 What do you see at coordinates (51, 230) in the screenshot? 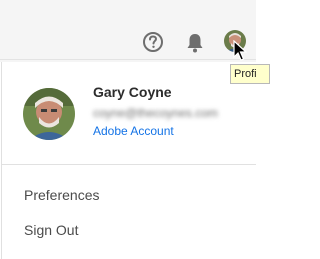
I see `sign-out-menu-item: Sign Out` at bounding box center [51, 230].